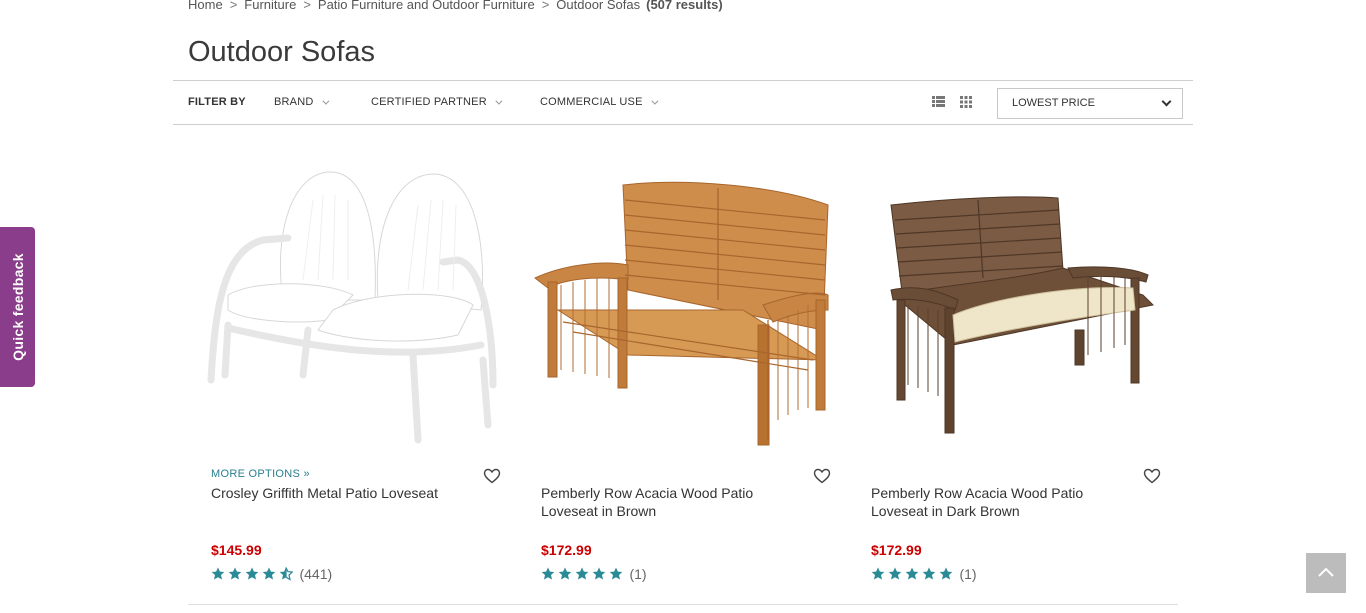 The width and height of the screenshot is (1366, 613). What do you see at coordinates (684, 6) in the screenshot?
I see `results-count: (507 results)` at bounding box center [684, 6].